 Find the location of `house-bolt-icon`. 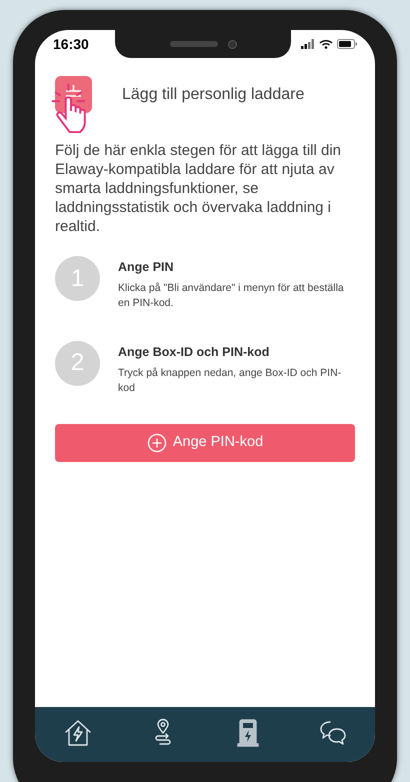

house-bolt-icon is located at coordinates (77, 733).